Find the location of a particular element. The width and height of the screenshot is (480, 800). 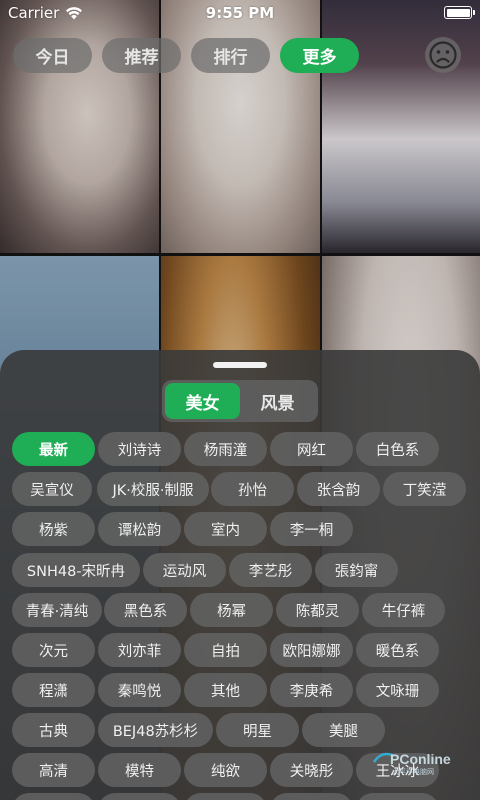

tag-chip: 白色系 is located at coordinates (397, 449).